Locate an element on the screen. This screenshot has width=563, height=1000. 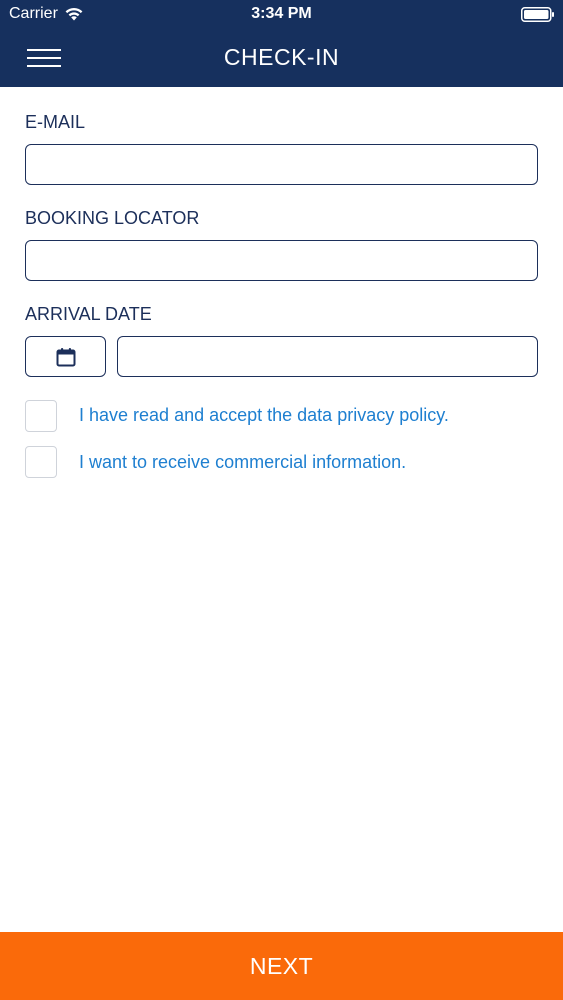
calendar-button is located at coordinates (65, 356).